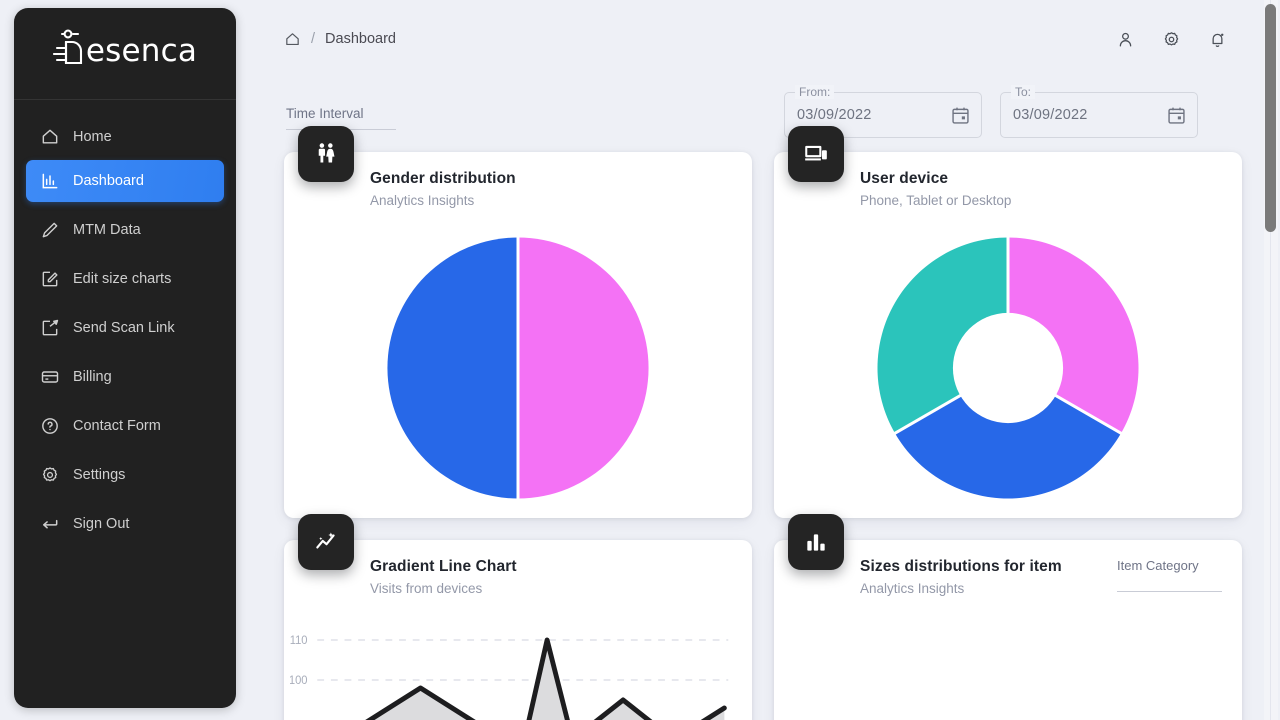 This screenshot has height=720, width=1280. Describe the element at coordinates (1099, 111) in the screenshot. I see `date-to-field: To: 03/09/2022` at that location.